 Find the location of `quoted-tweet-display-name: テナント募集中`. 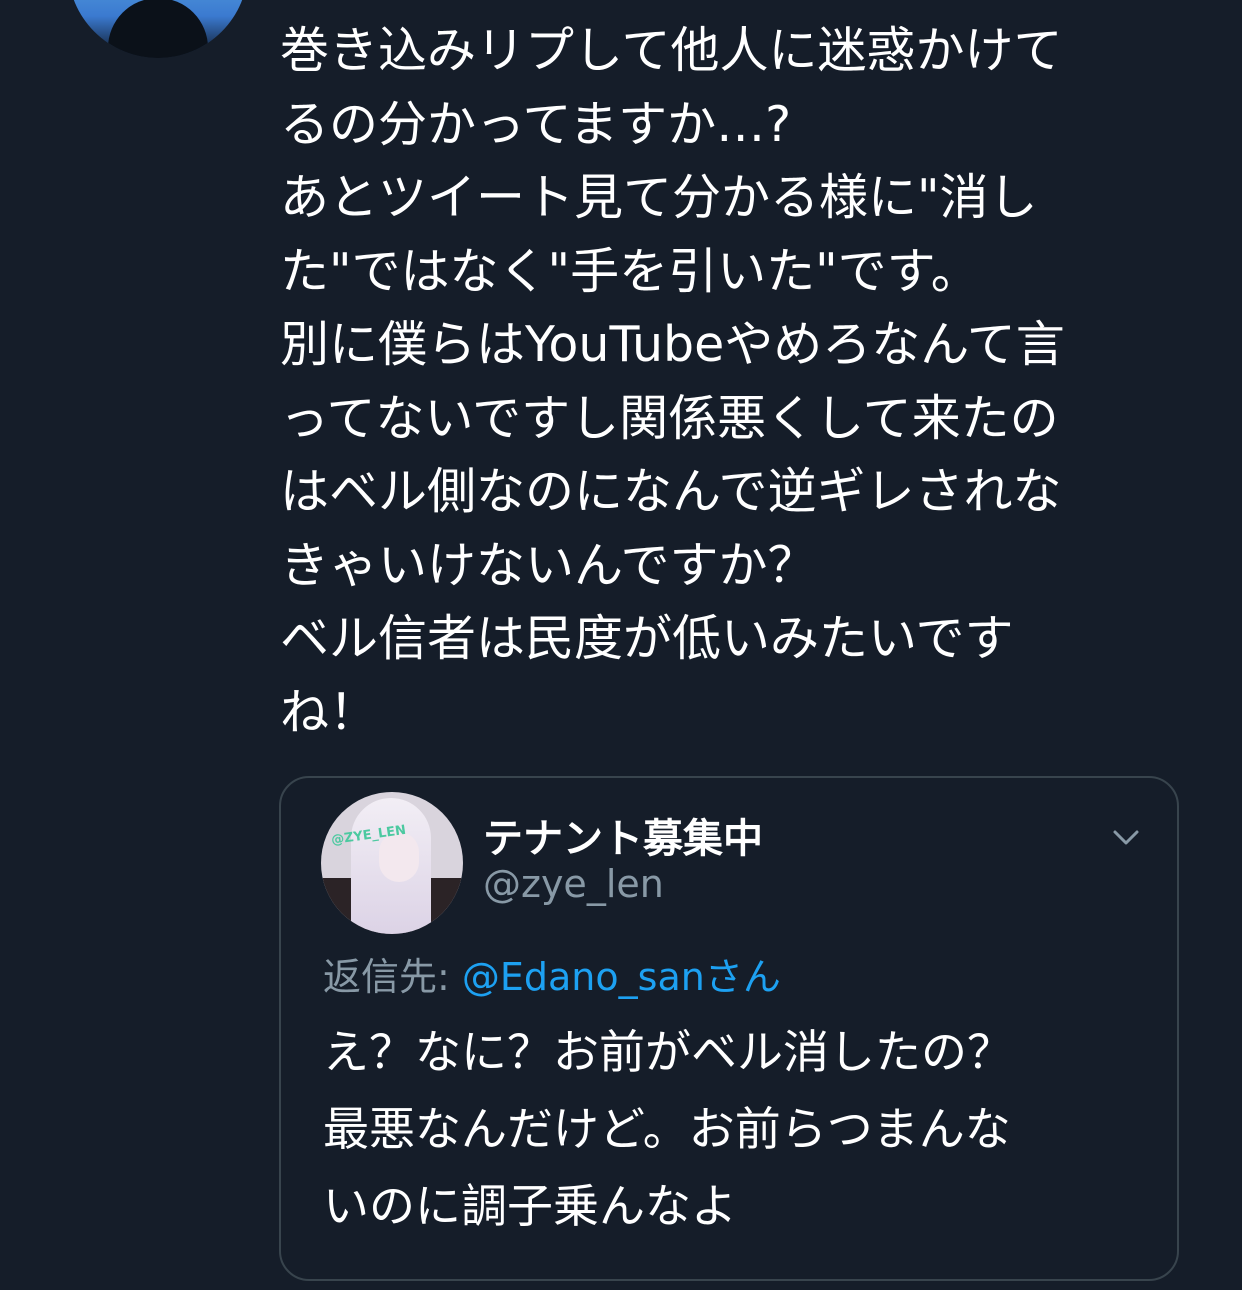

quoted-tweet-display-name: テナント募集中 is located at coordinates (623, 835).